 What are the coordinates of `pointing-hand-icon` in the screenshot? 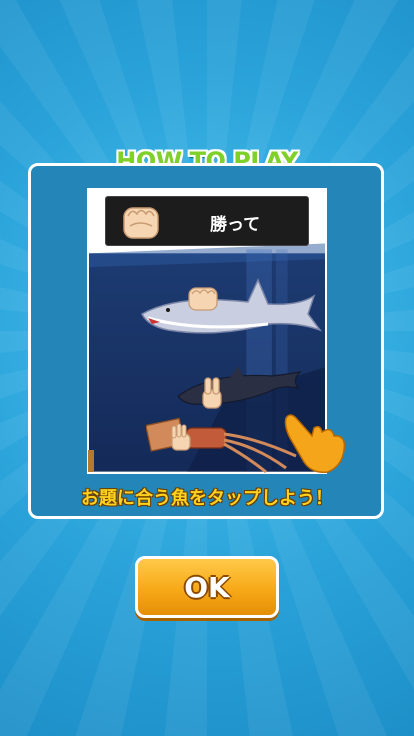 It's located at (315, 444).